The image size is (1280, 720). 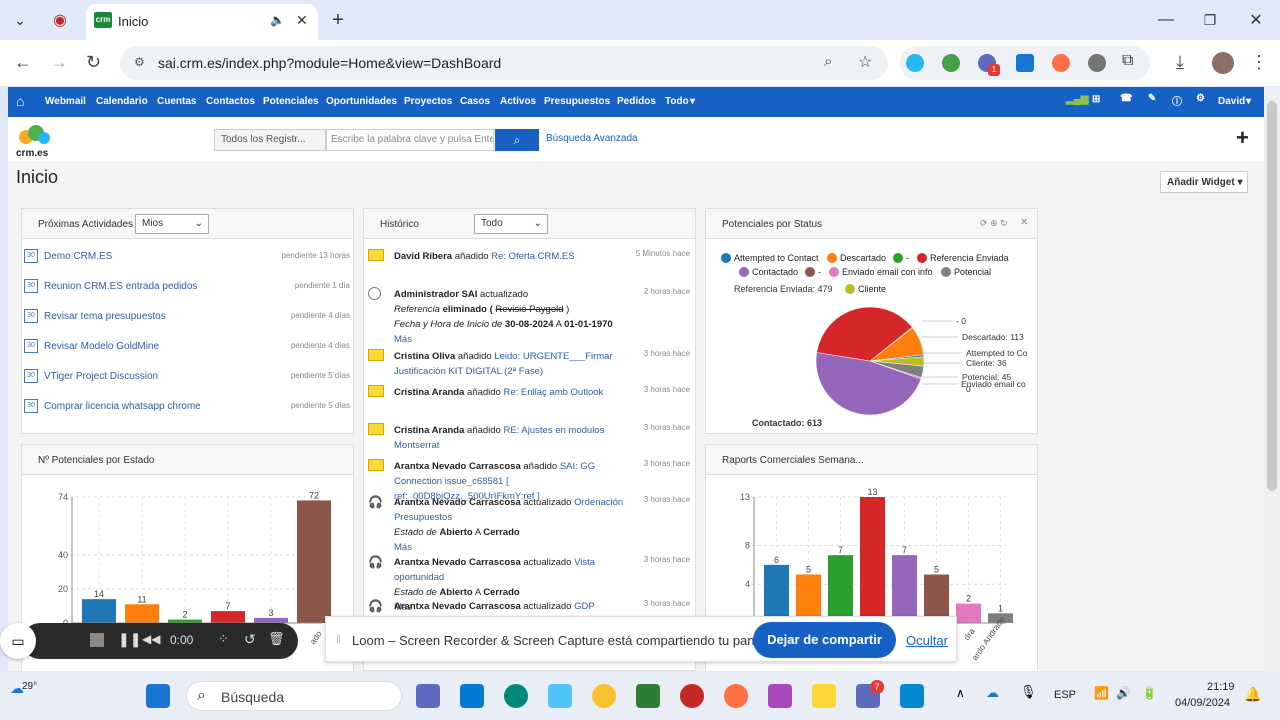 What do you see at coordinates (960, 693) in the screenshot?
I see `chevron-up-icon: ∧` at bounding box center [960, 693].